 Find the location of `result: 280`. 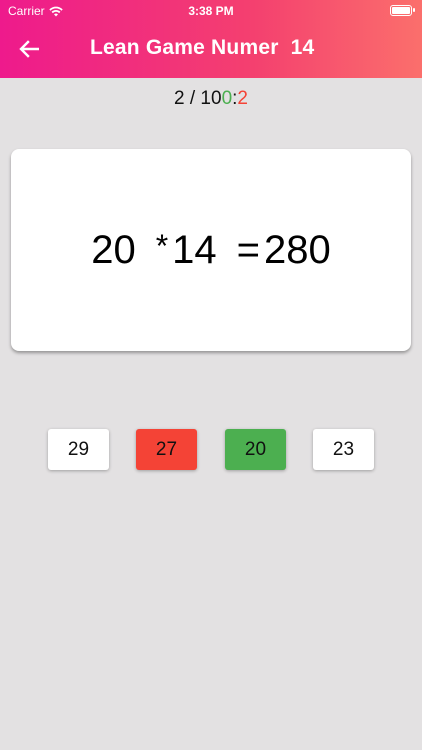

result: 280 is located at coordinates (297, 249).